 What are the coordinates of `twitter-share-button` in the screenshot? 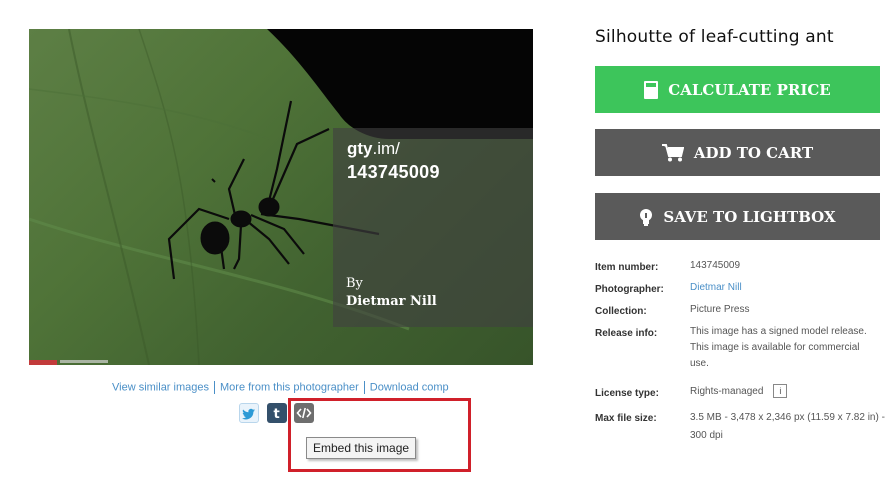 It's located at (249, 413).